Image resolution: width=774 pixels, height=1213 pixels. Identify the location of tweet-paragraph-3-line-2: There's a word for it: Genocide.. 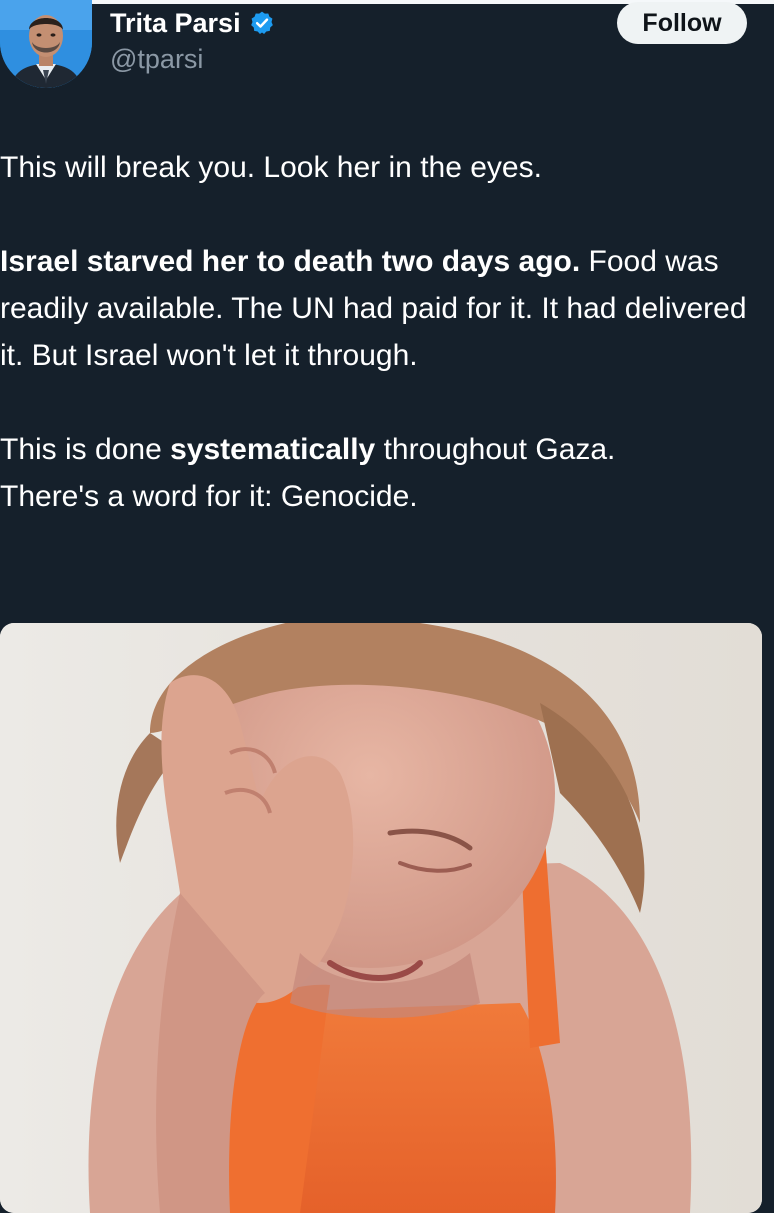
(209, 496).